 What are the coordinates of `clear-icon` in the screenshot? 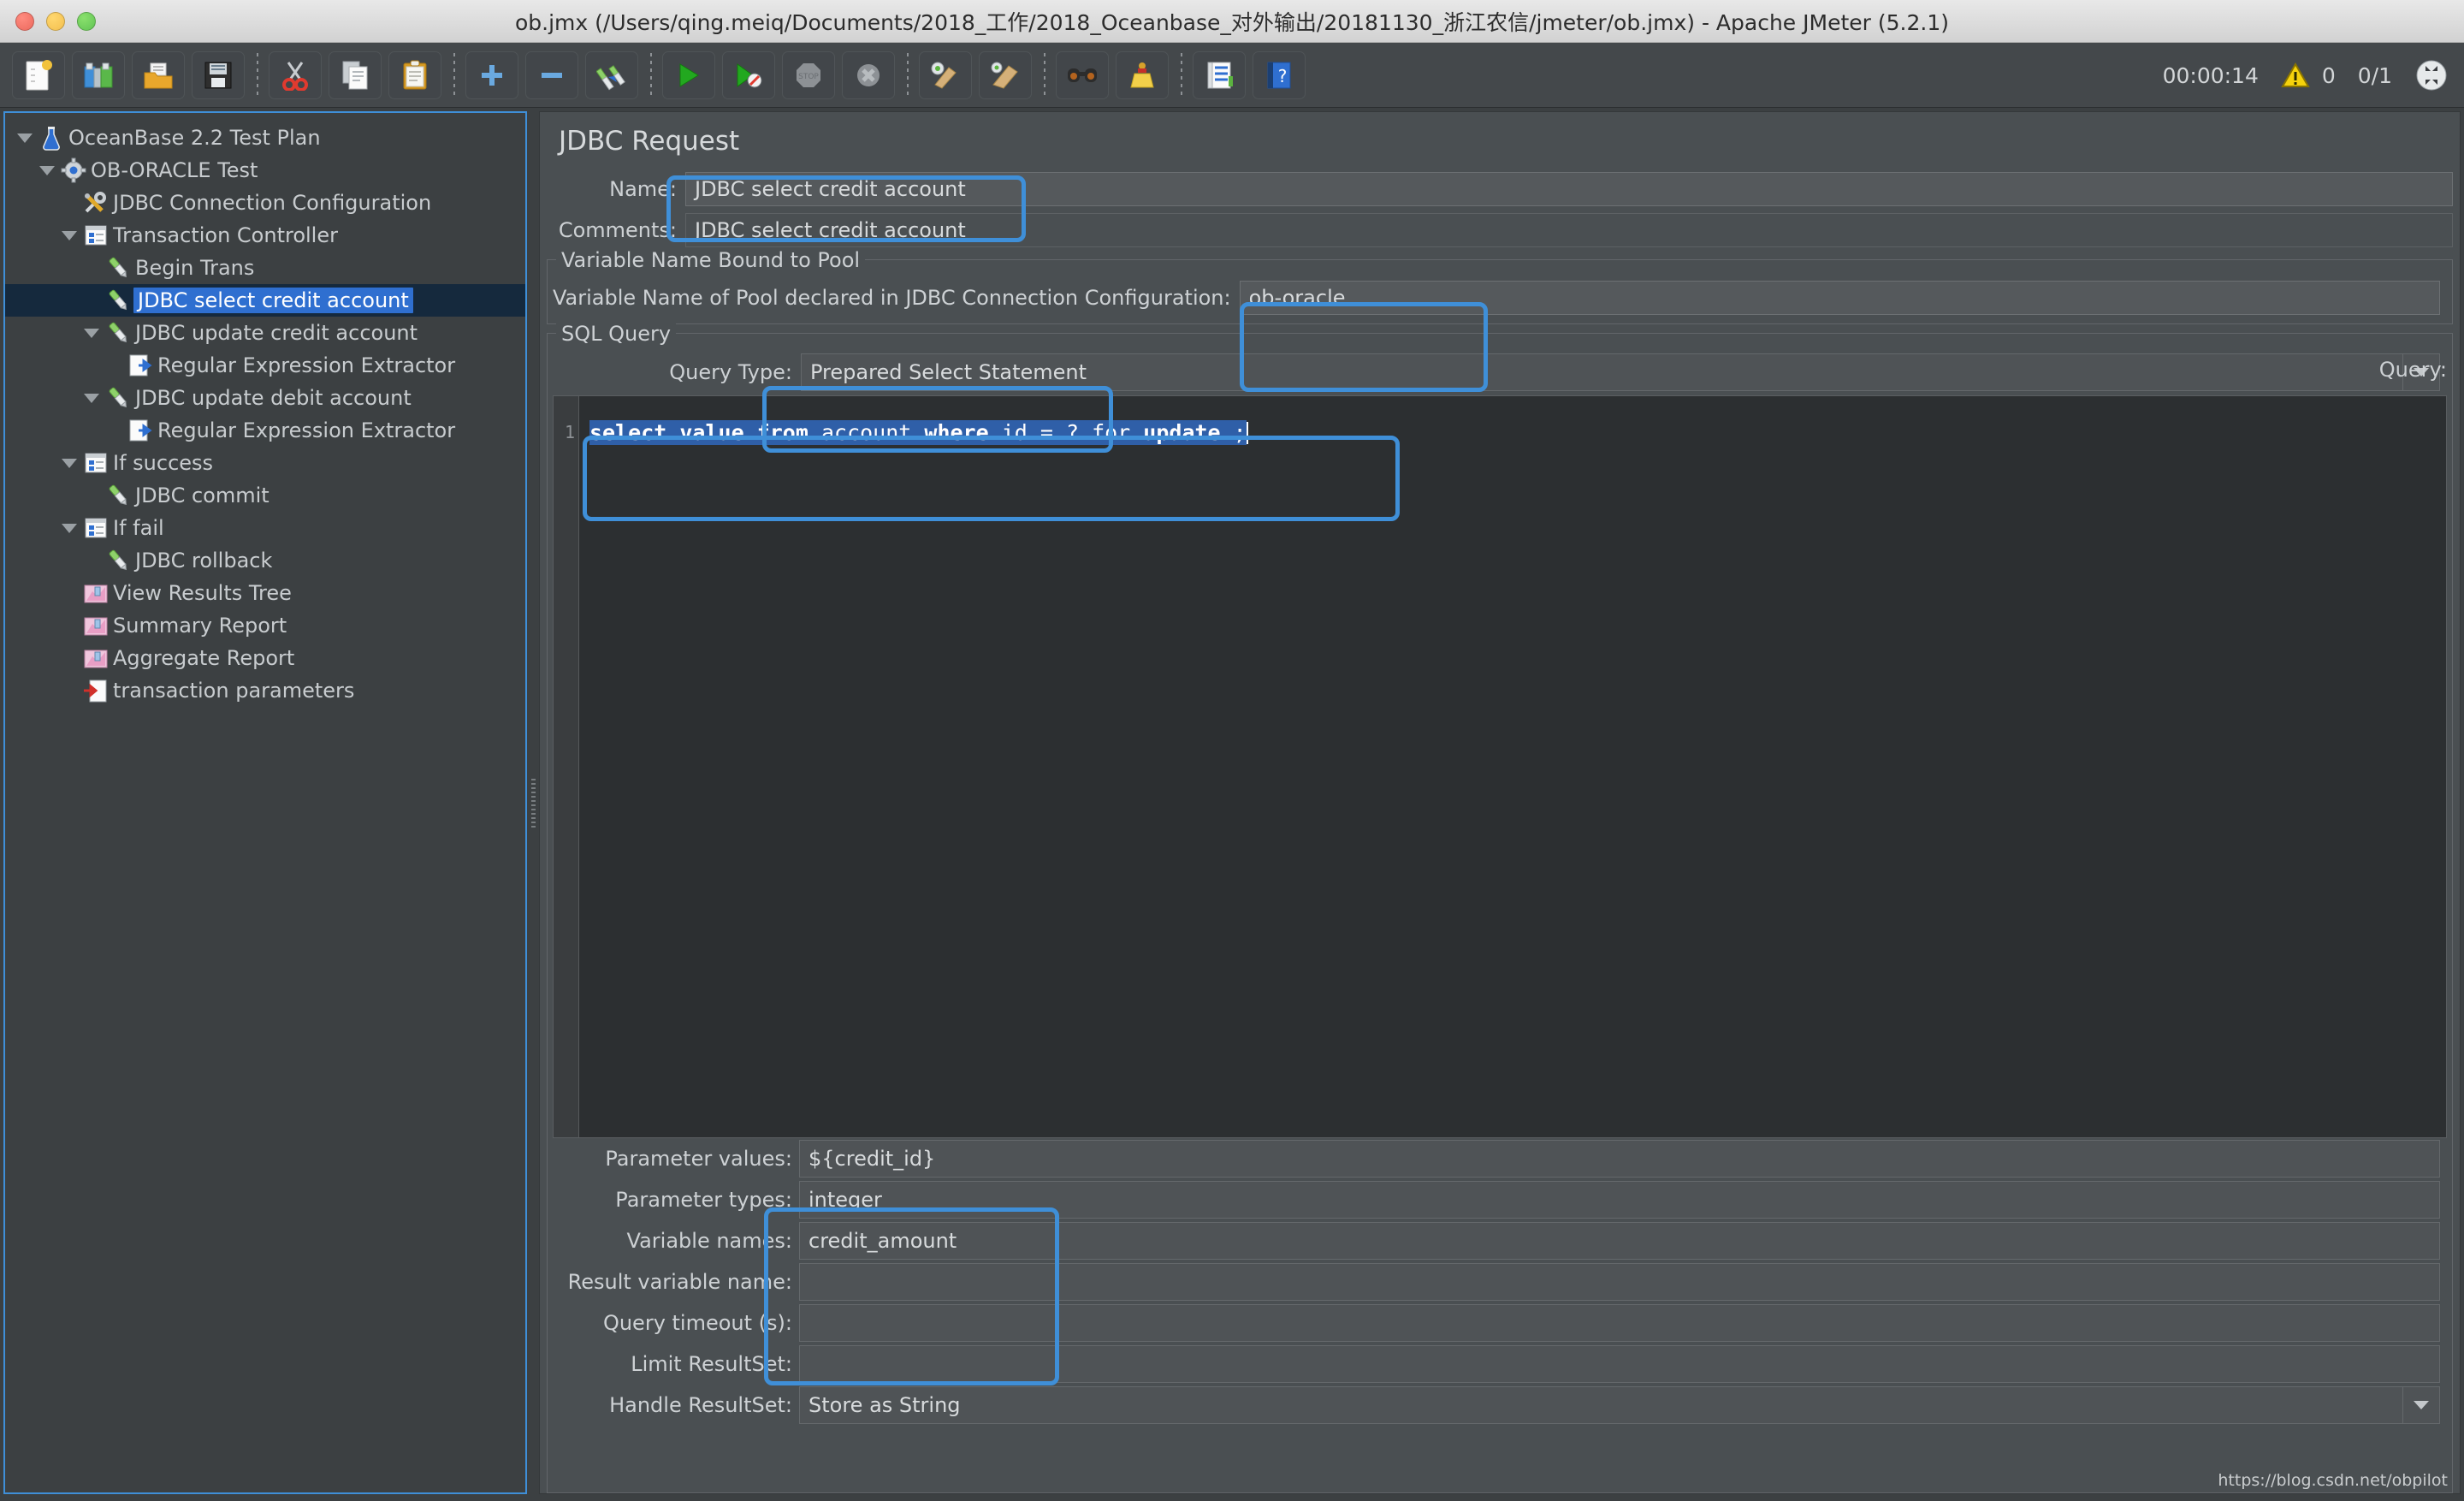 It's located at (945, 74).